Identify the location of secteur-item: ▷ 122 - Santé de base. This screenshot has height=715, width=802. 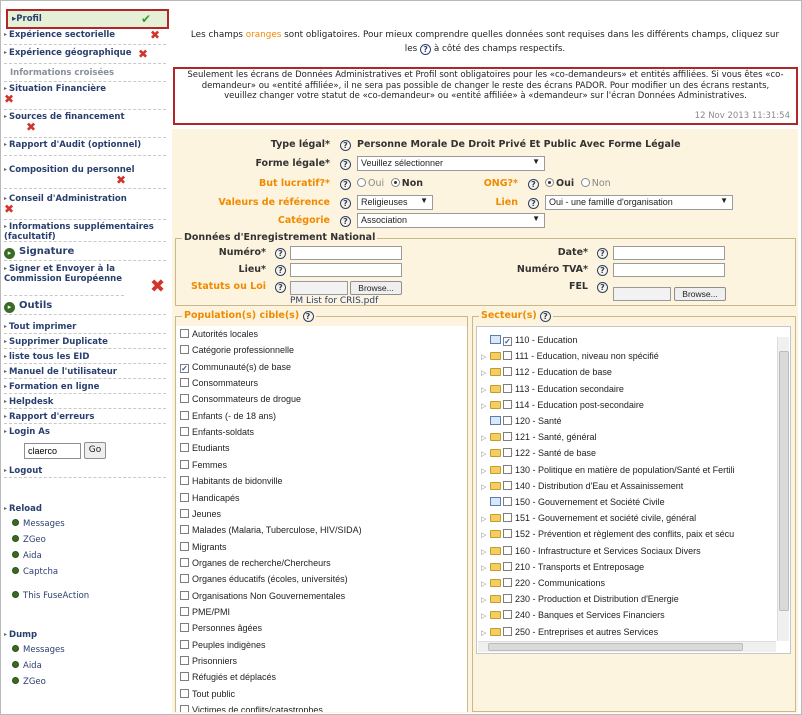
(538, 453).